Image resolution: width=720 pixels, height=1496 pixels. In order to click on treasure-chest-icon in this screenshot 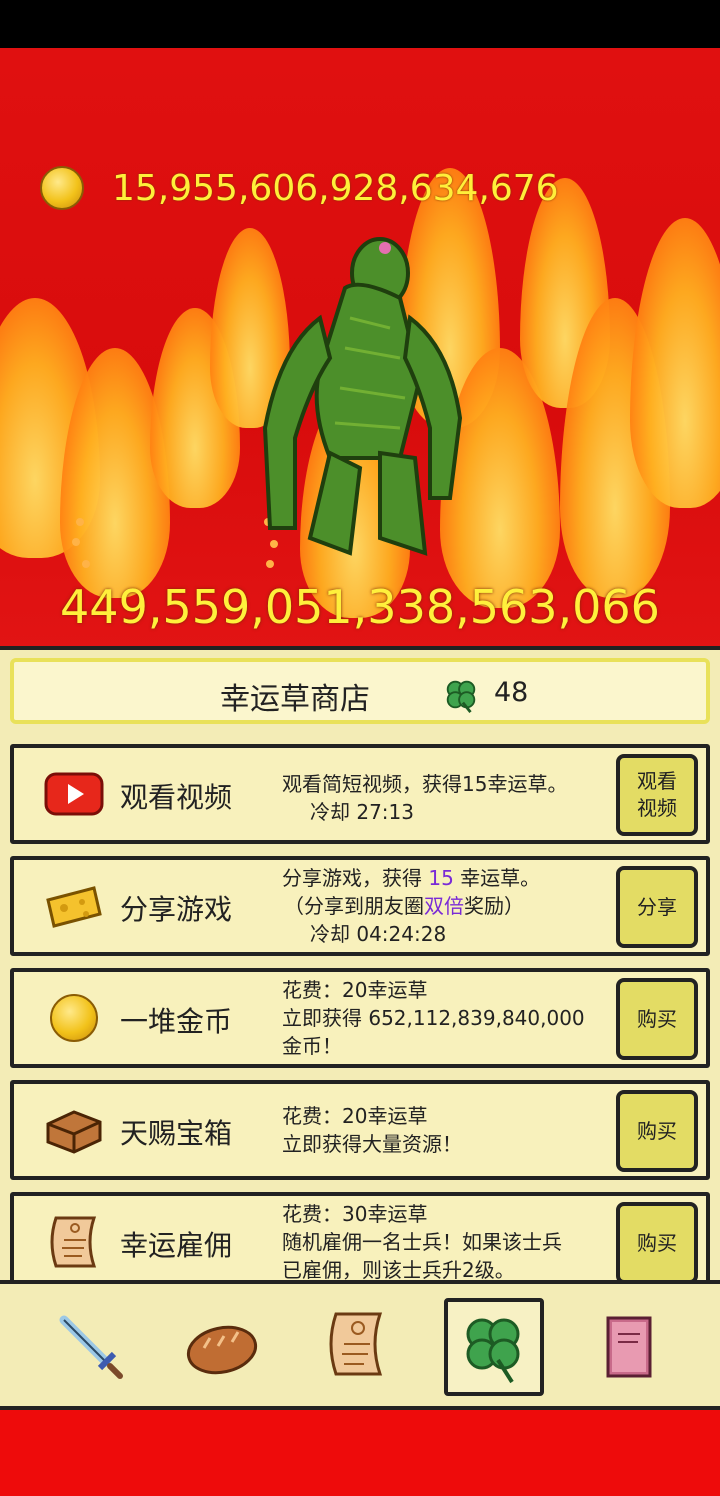, I will do `click(74, 1132)`.